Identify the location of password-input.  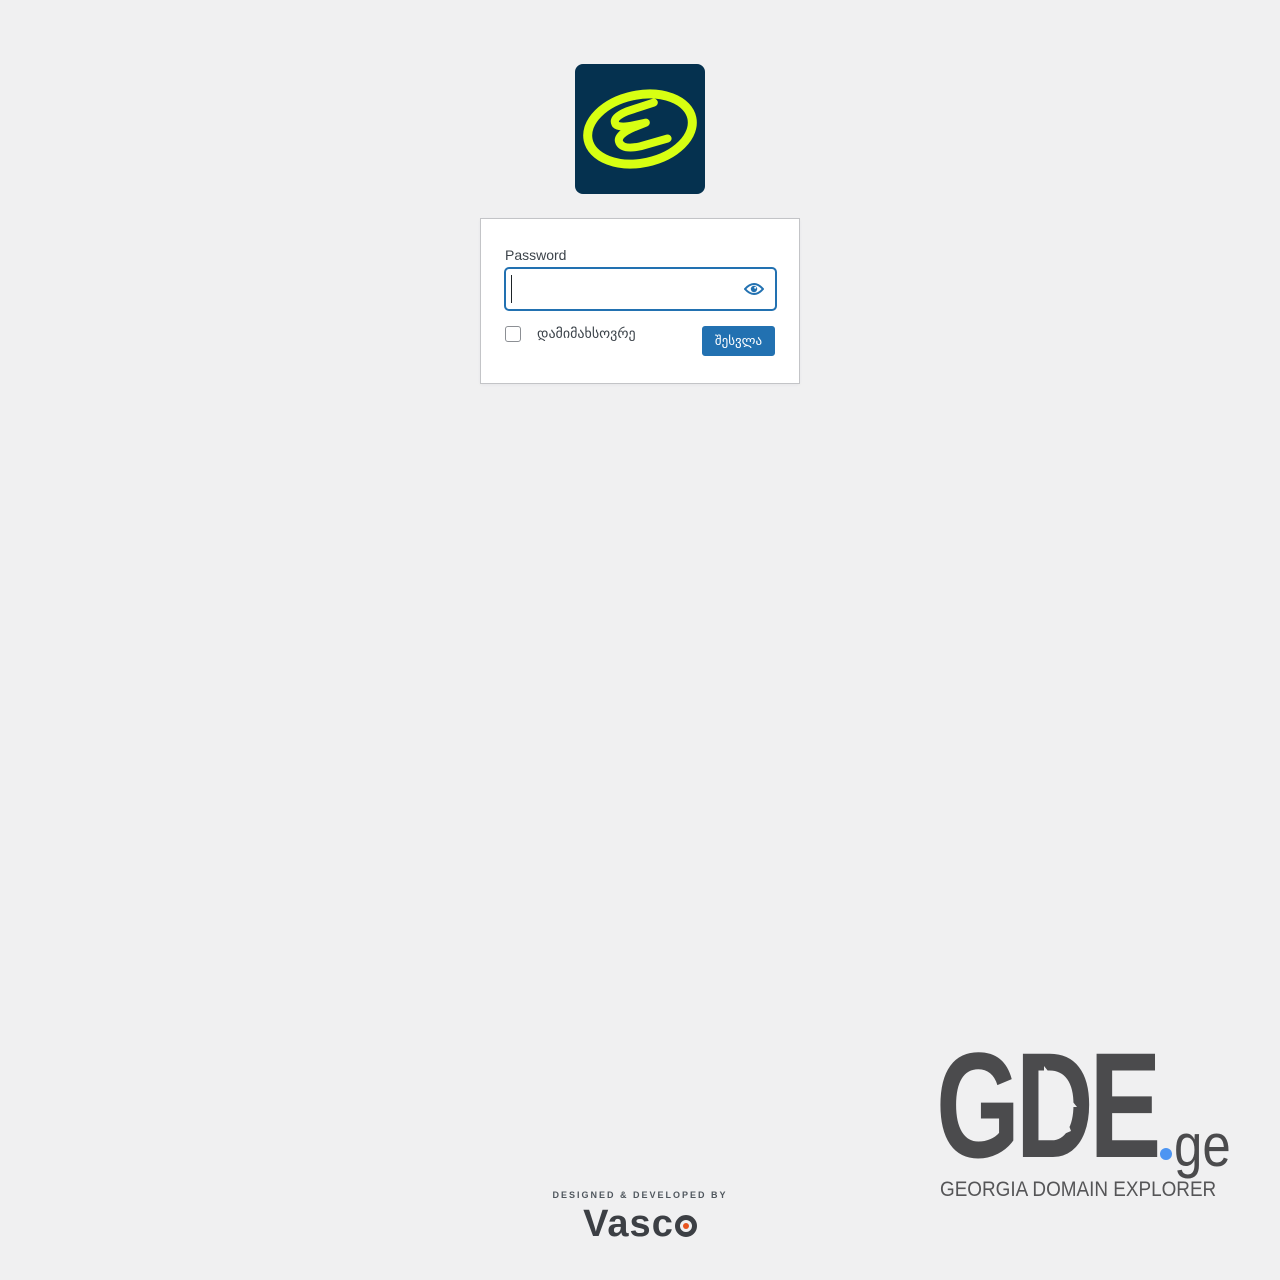
(621, 289).